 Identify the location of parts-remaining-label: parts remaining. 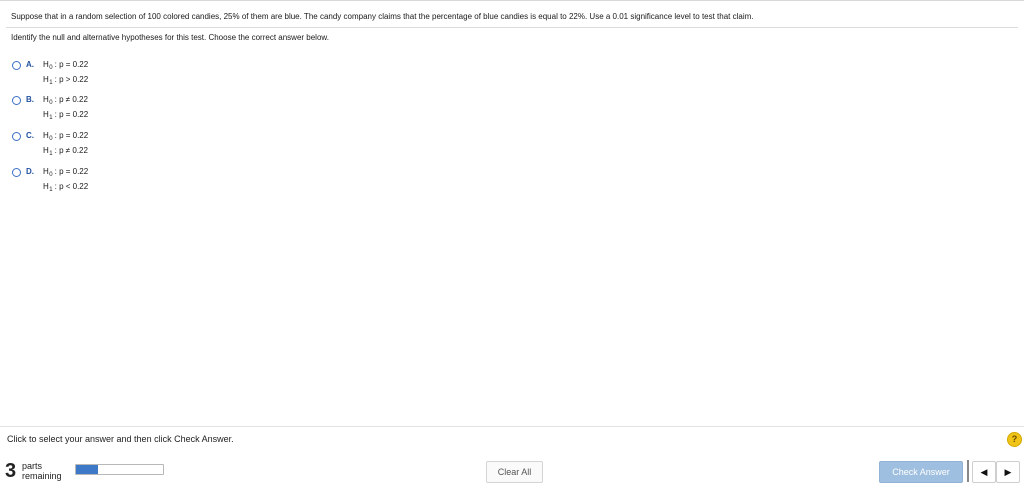
(42, 471).